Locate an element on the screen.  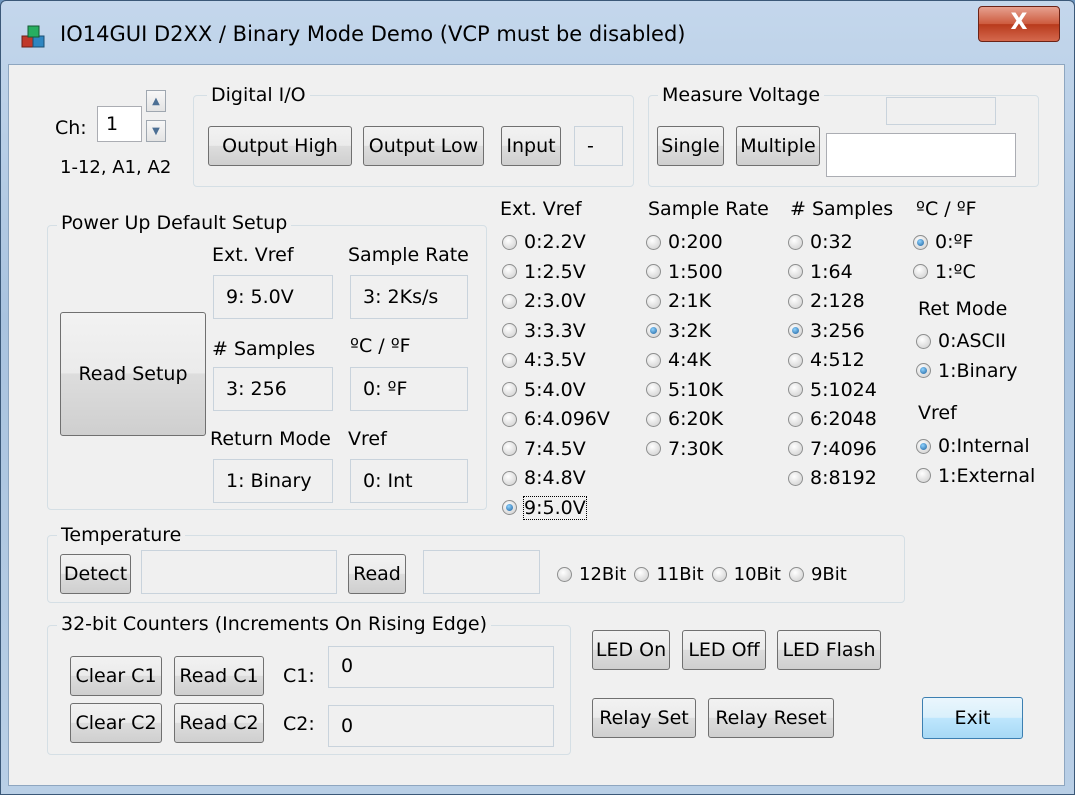
ext-vref-radio-option: 8:4.8V is located at coordinates (544, 478).